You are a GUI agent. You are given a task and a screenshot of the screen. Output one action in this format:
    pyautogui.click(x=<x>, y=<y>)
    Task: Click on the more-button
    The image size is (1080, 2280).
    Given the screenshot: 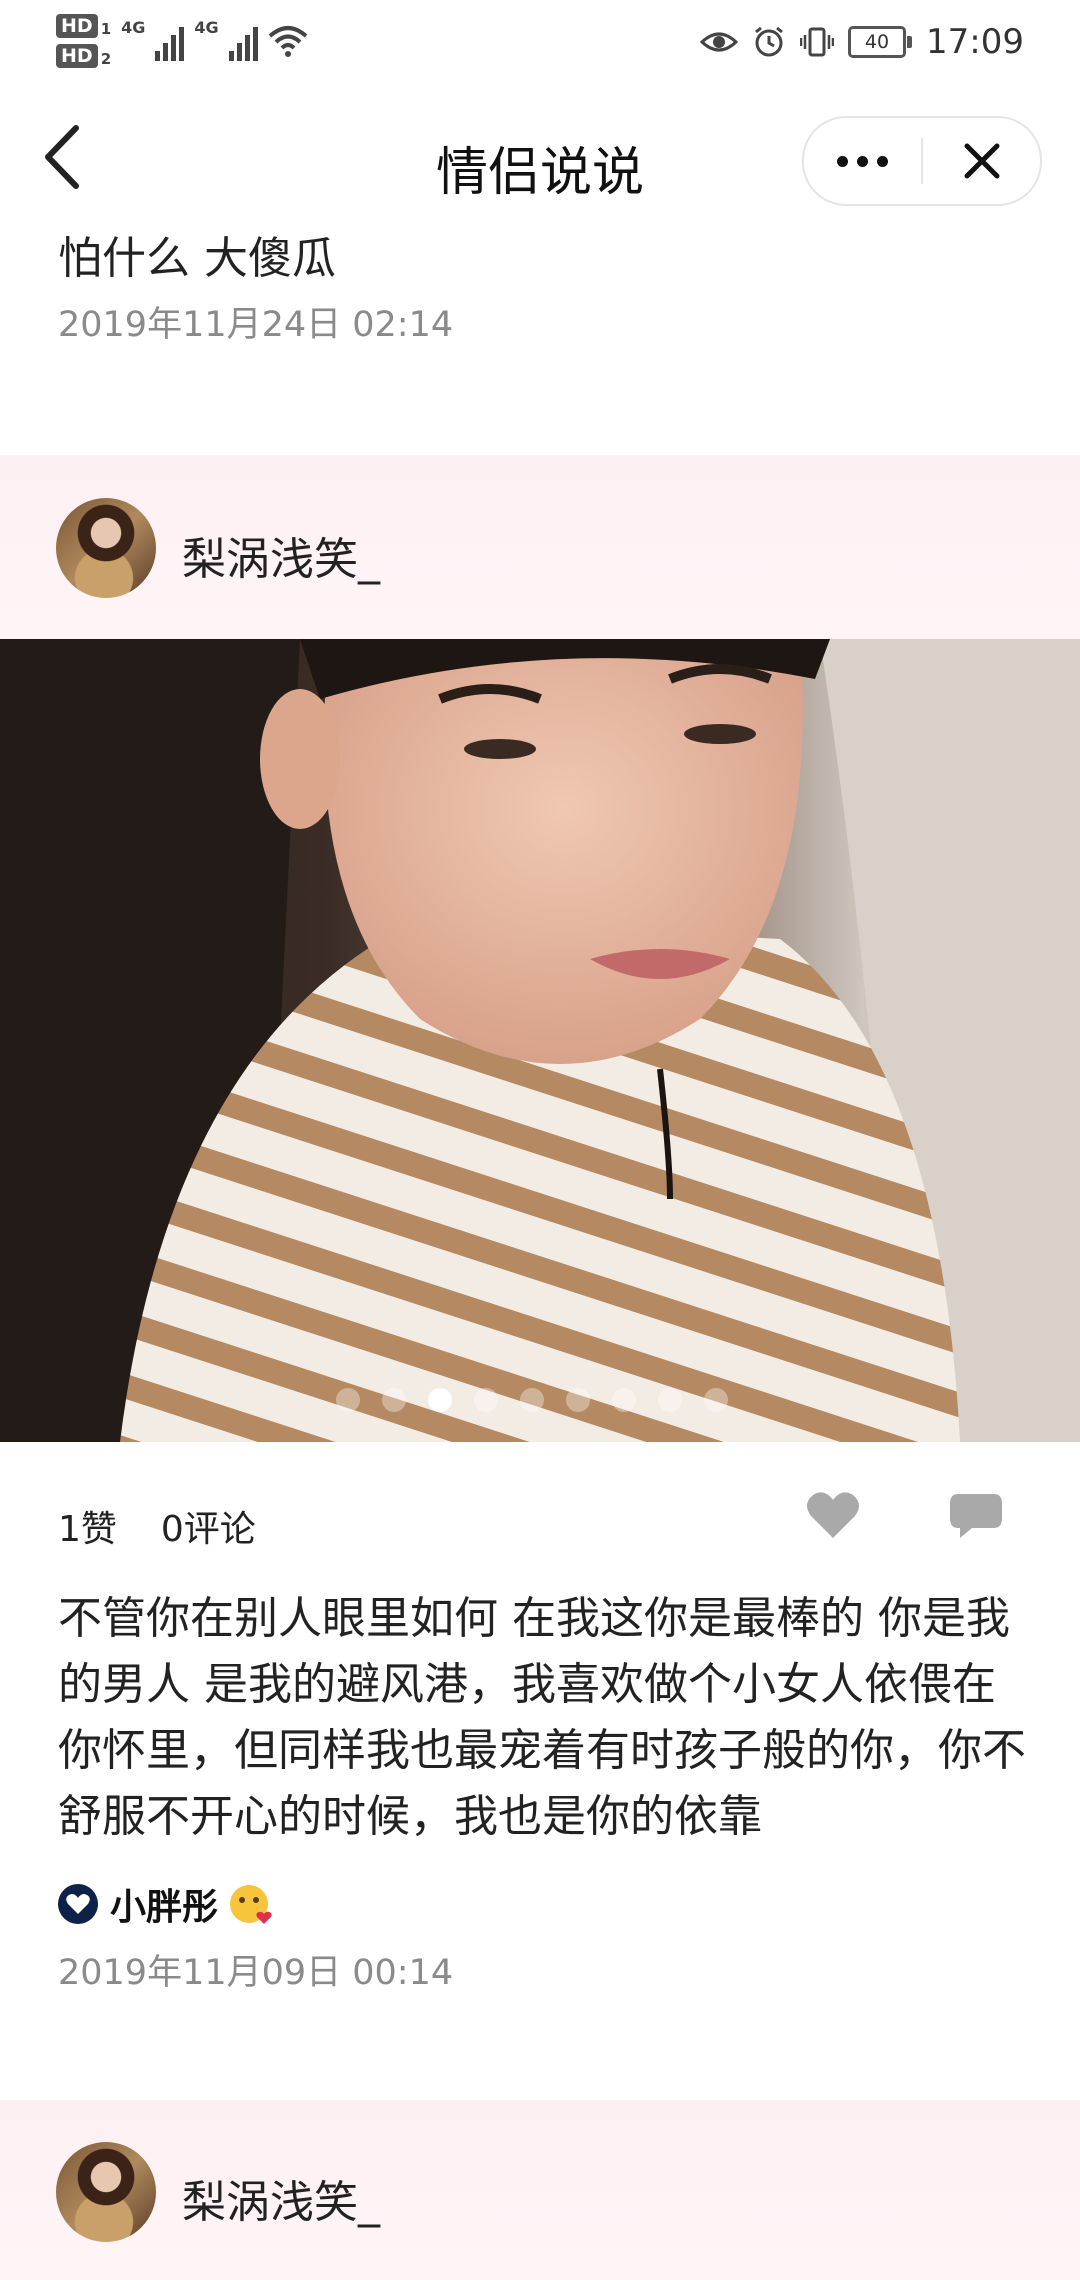 What is the action you would take?
    pyautogui.click(x=862, y=161)
    